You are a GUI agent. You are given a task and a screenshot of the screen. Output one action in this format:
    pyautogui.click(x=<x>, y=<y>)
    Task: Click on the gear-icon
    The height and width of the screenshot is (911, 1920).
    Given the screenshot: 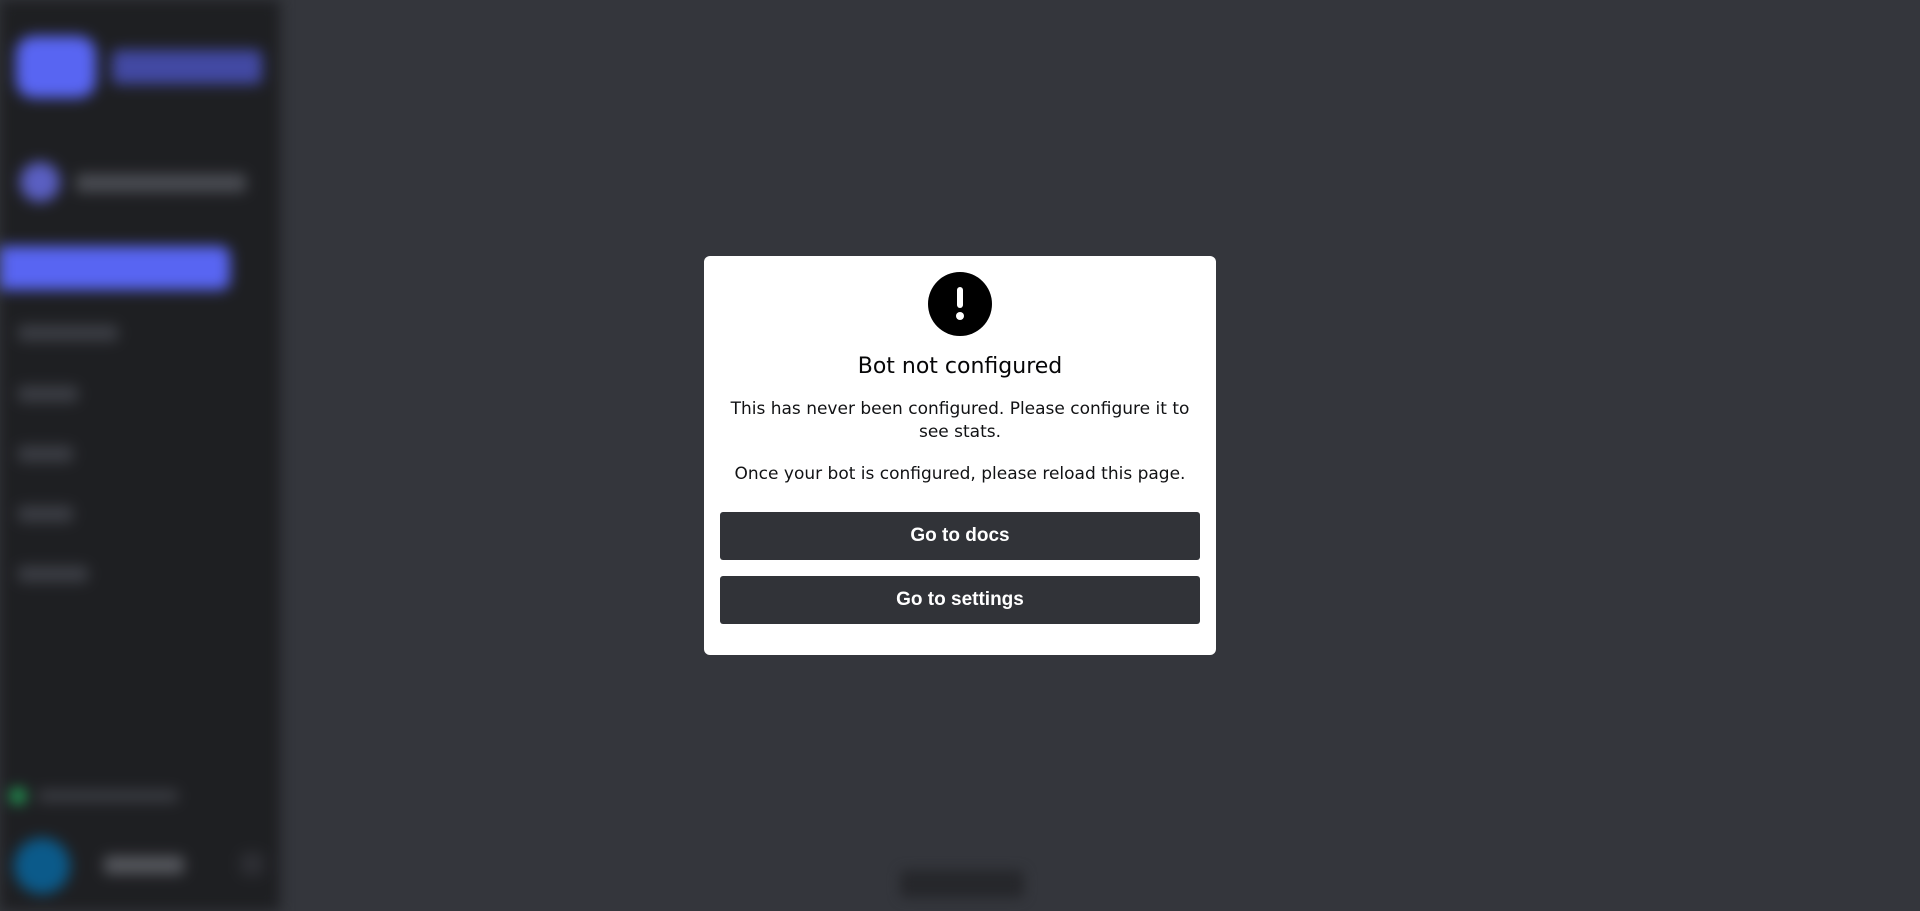 What is the action you would take?
    pyautogui.click(x=252, y=864)
    